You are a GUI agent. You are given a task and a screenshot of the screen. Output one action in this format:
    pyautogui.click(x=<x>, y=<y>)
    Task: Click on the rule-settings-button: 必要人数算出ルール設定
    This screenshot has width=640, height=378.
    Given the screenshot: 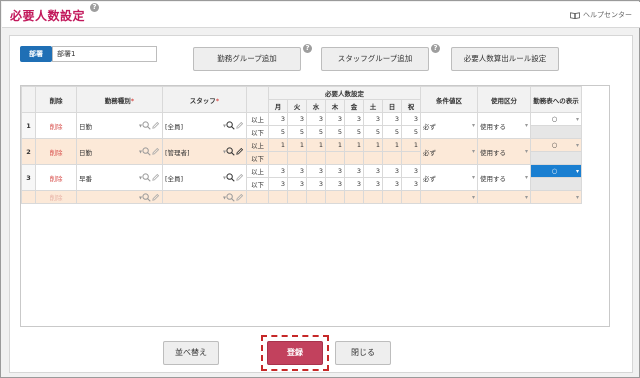 What is the action you would take?
    pyautogui.click(x=505, y=59)
    